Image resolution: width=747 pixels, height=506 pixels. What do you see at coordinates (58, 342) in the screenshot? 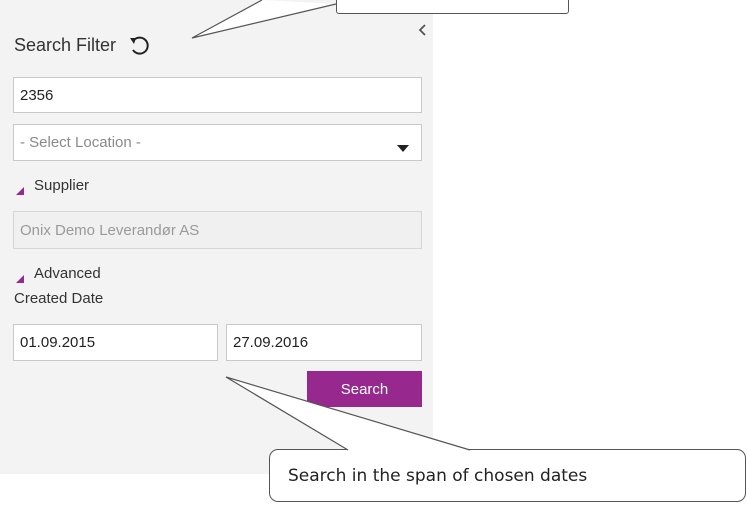
I see `created-date-from-value: 01.09.2015` at bounding box center [58, 342].